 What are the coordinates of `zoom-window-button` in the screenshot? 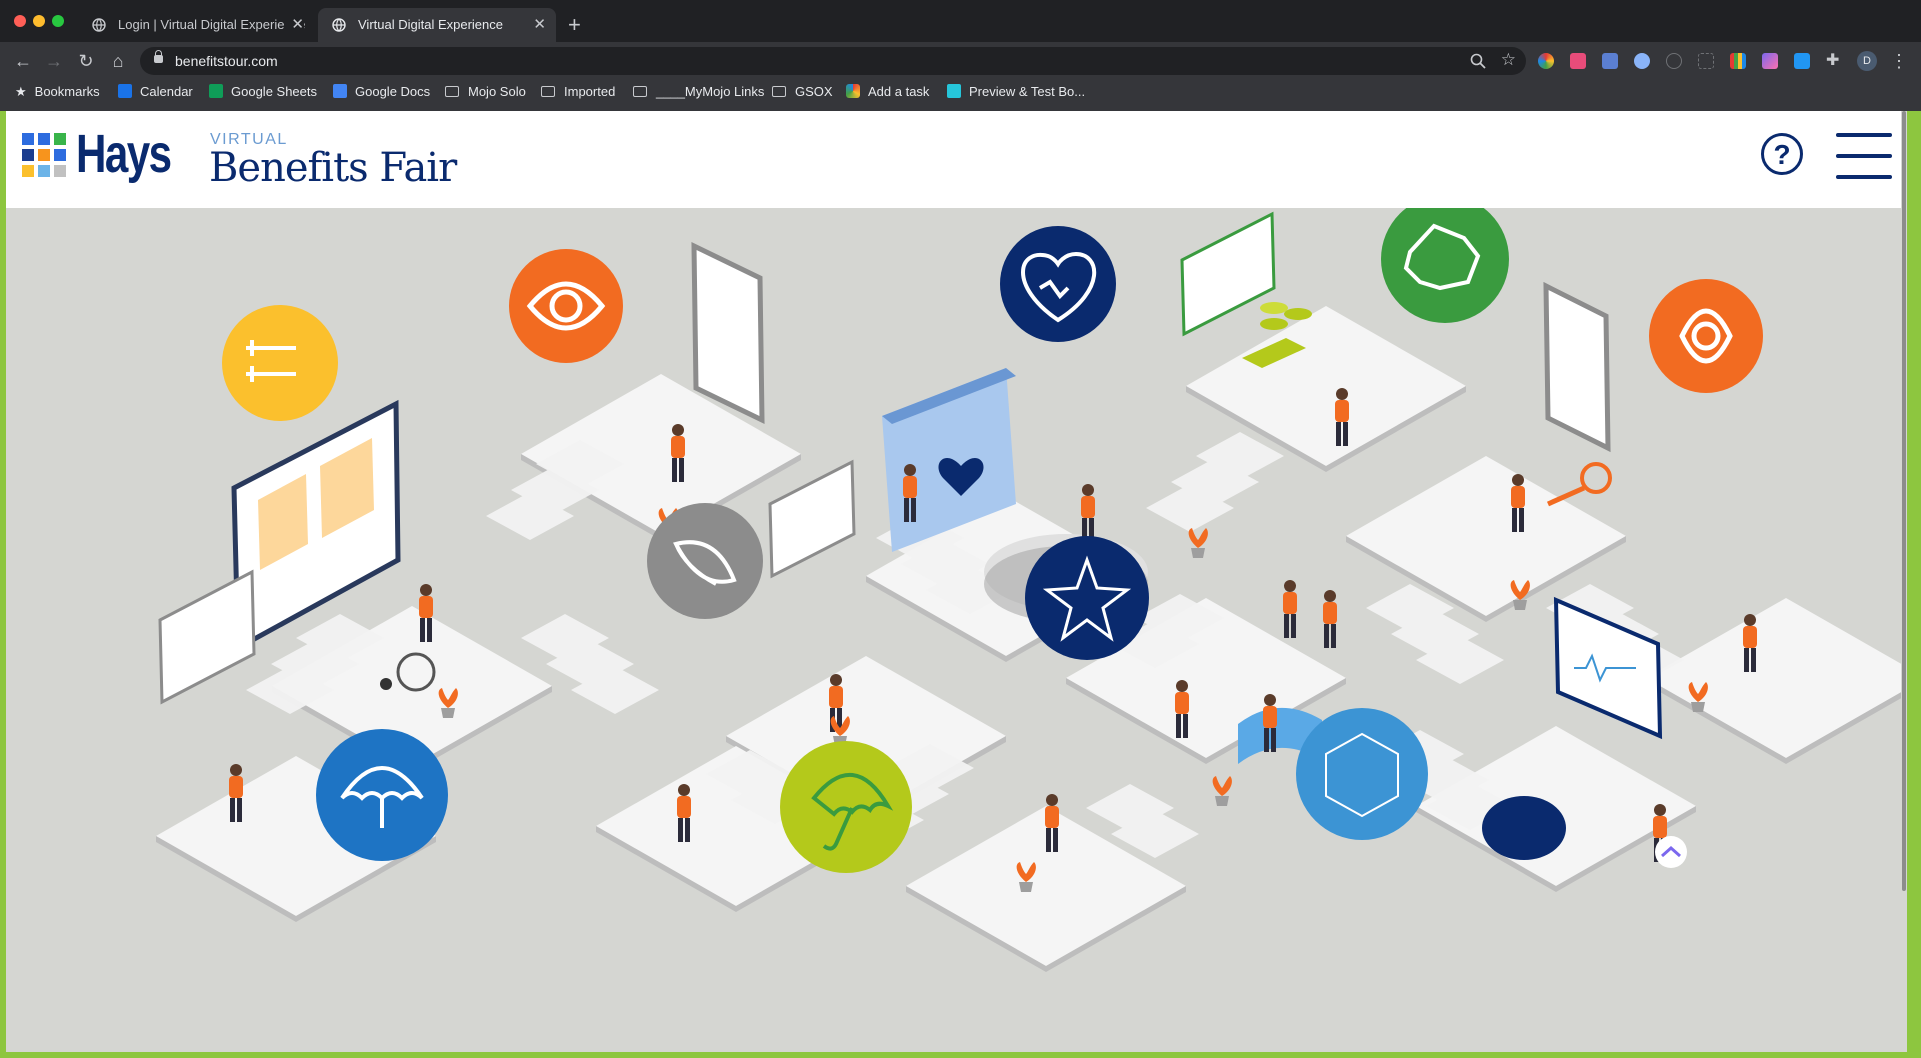 It's located at (58, 21).